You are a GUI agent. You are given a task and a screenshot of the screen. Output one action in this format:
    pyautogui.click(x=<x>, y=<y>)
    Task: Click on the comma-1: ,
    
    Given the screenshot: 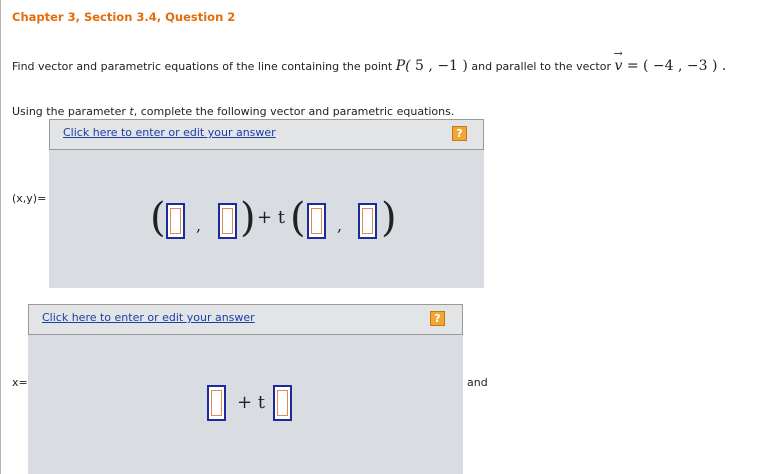 What is the action you would take?
    pyautogui.click(x=199, y=225)
    